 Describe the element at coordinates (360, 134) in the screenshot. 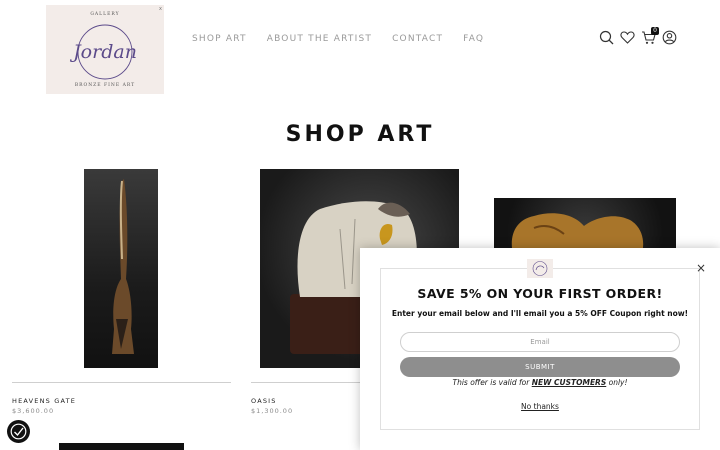

I see `page-title: SHOP ART` at that location.